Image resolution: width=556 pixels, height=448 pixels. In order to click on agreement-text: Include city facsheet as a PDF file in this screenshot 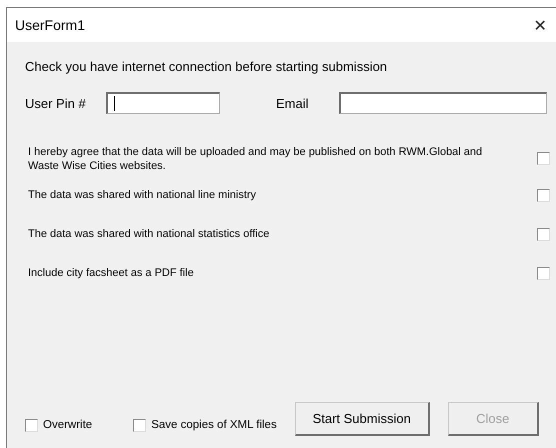, I will do `click(111, 273)`.